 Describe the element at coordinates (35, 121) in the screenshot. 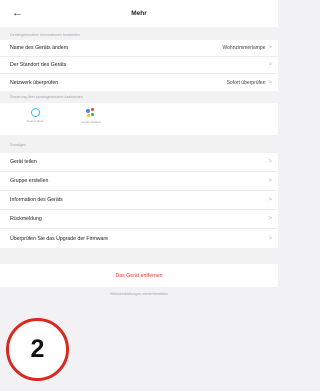

I see `assistant-caption: Amazon Alexa` at that location.